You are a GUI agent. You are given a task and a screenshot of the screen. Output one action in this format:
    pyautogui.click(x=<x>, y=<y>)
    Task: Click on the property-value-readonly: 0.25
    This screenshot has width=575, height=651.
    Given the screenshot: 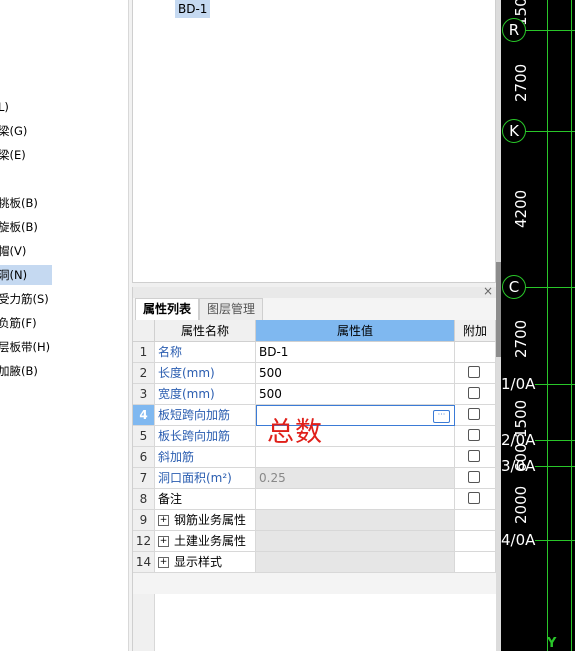 What is the action you would take?
    pyautogui.click(x=355, y=478)
    